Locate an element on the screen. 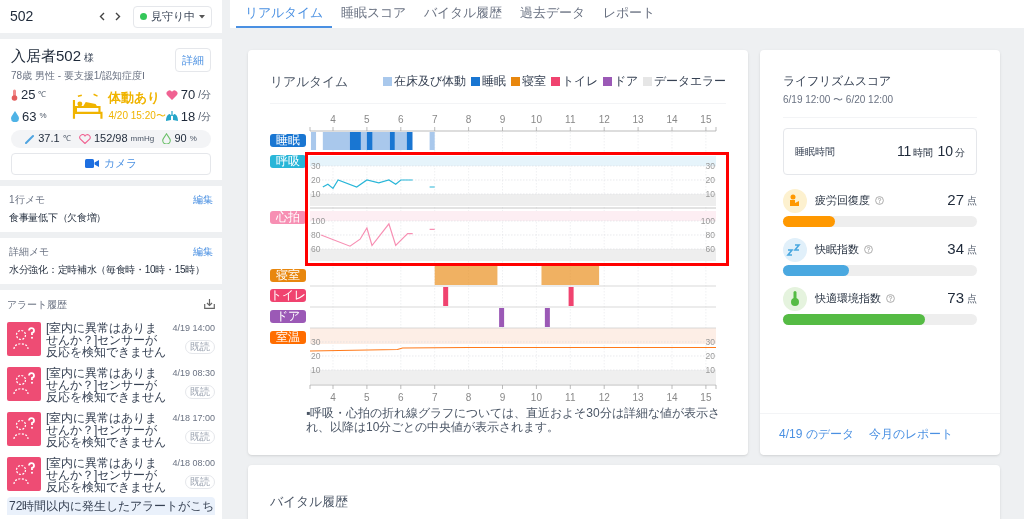 Image resolution: width=1024 pixels, height=519 pixels. in-bed-bar is located at coordinates (313, 141).